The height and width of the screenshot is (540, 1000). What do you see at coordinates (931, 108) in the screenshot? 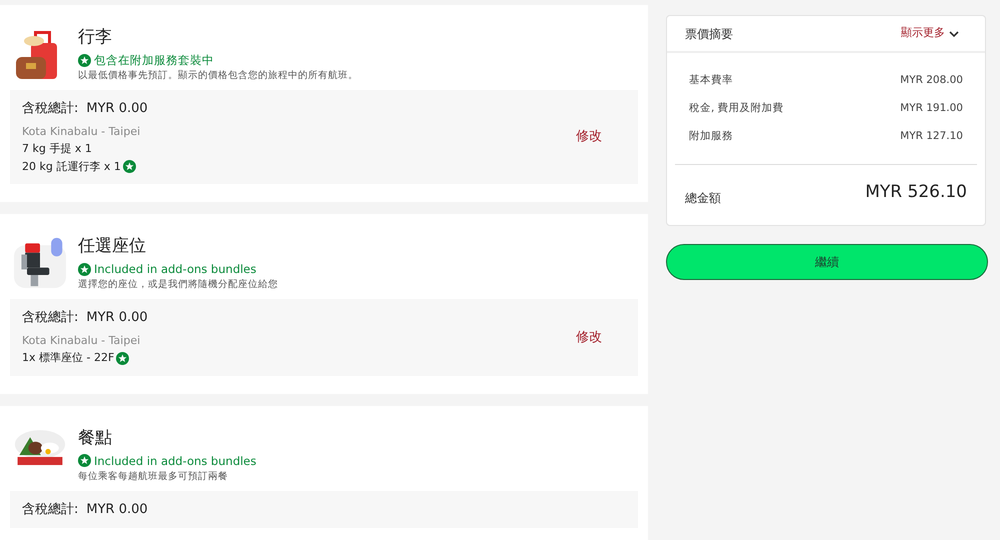
I see `fee-amount: MYR 191.00` at bounding box center [931, 108].